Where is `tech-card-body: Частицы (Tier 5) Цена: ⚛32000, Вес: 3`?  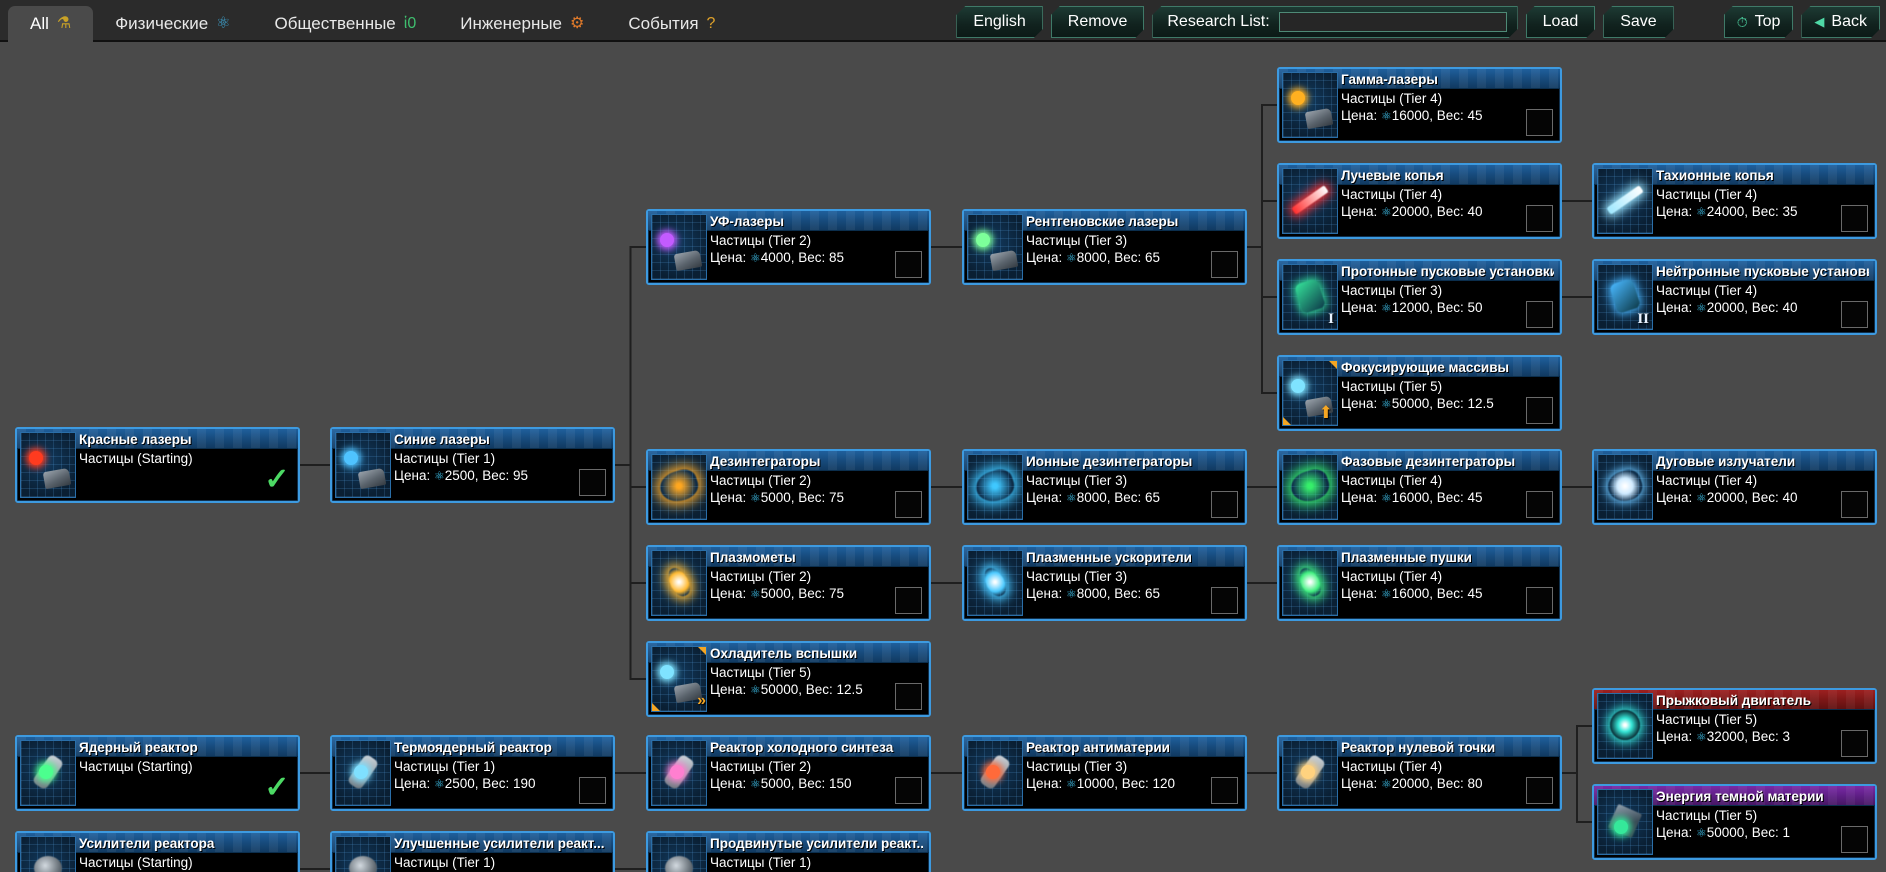
tech-card-body: Частицы (Tier 5) Цена: ⚛32000, Вес: 3 is located at coordinates (1764, 735).